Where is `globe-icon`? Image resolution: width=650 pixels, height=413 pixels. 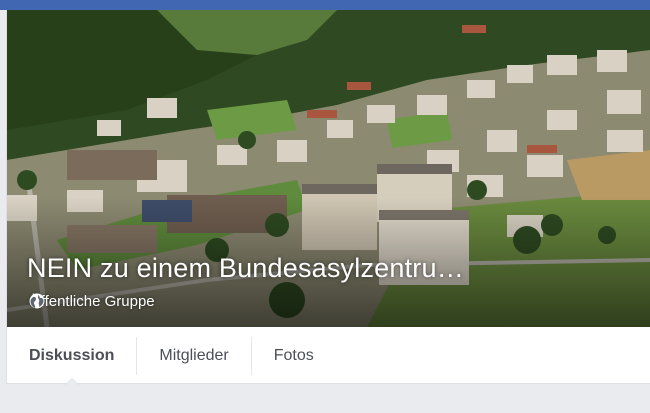
globe-icon is located at coordinates (37, 301).